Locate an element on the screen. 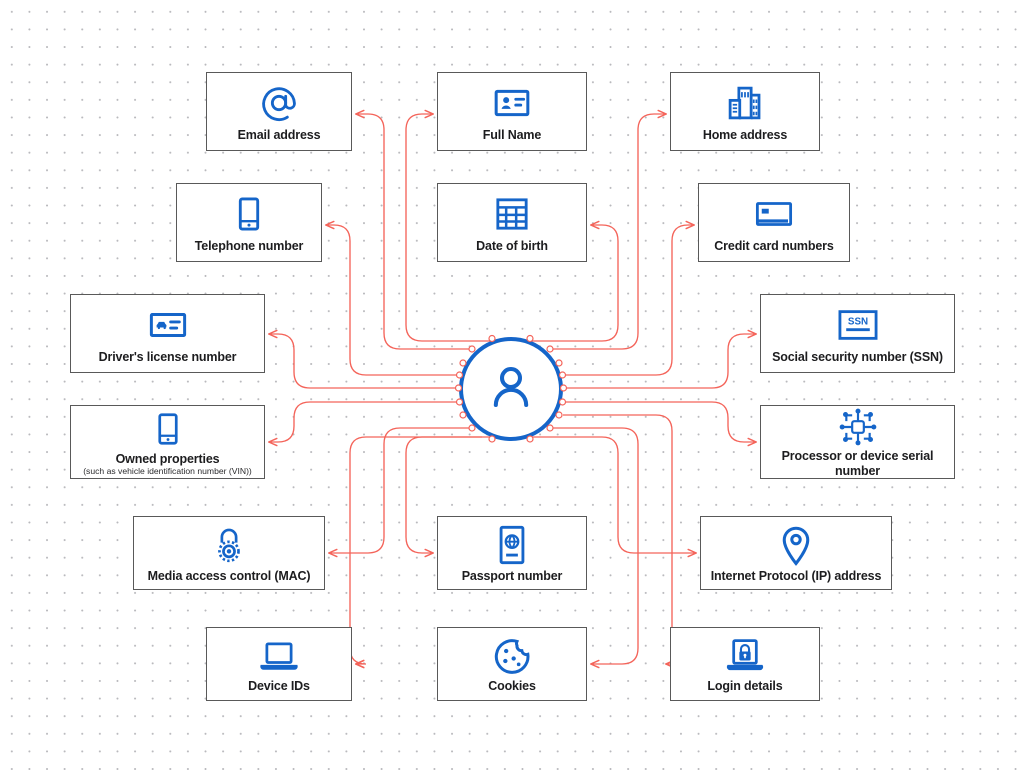  node-label: Passport number is located at coordinates (512, 575).